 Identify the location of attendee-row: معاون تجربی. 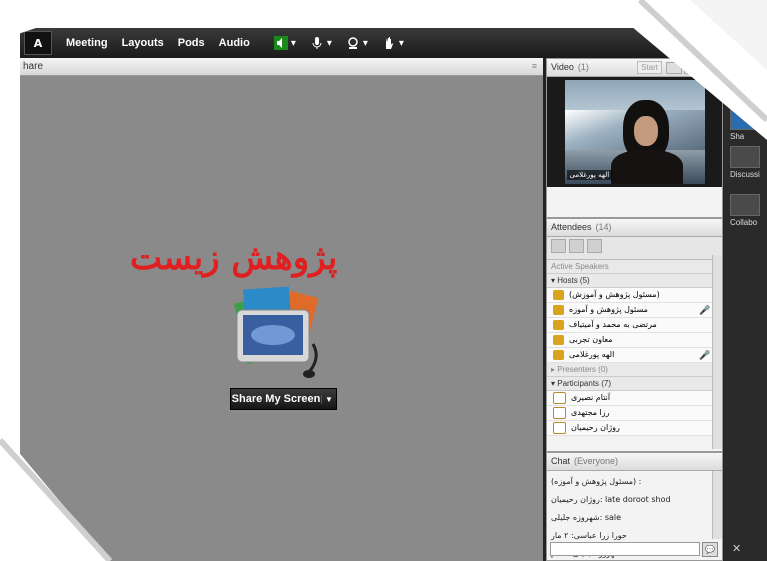
(634, 340).